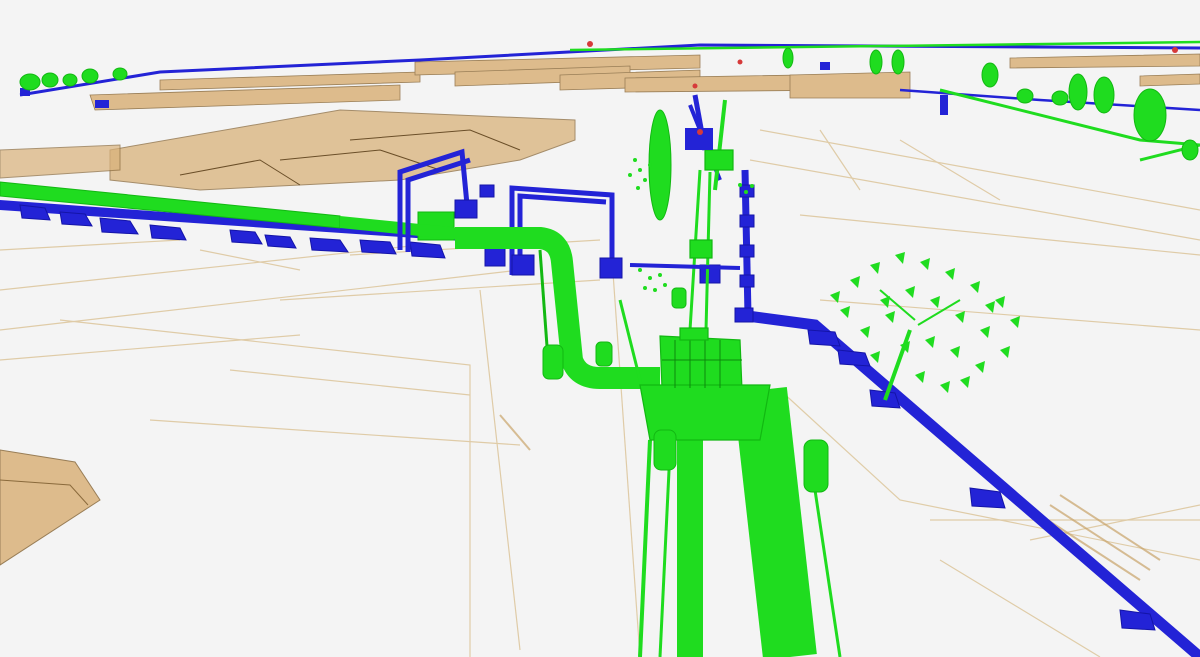 The height and width of the screenshot is (657, 1200). Describe the element at coordinates (644, 82) in the screenshot. I see `distant-buildings` at that location.